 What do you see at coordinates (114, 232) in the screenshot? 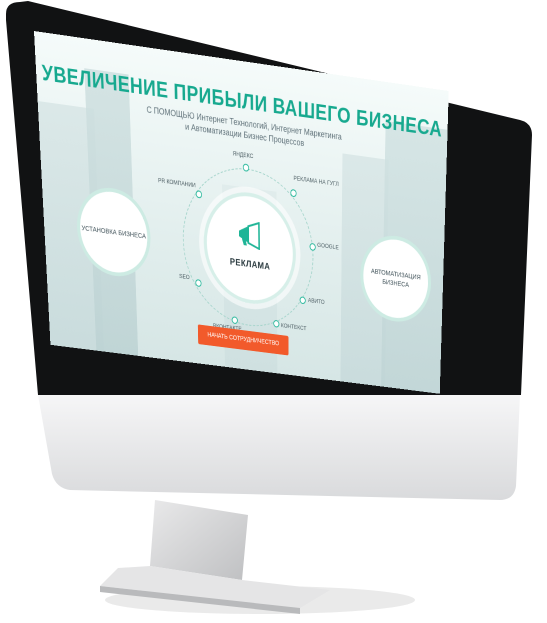
I see `business-setup-label: УСТАНОВКА БИЗНЕСА` at bounding box center [114, 232].